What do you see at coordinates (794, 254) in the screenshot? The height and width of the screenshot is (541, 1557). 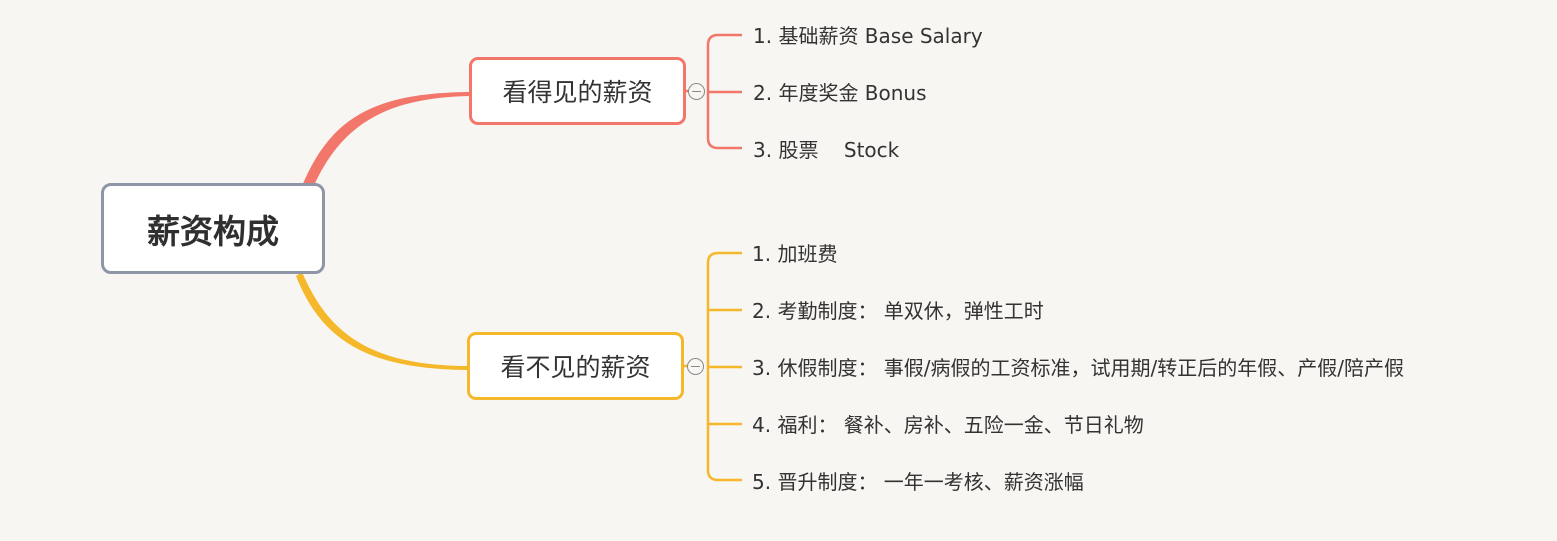 I see `leaf-item-overtime: 1. 加班费` at bounding box center [794, 254].